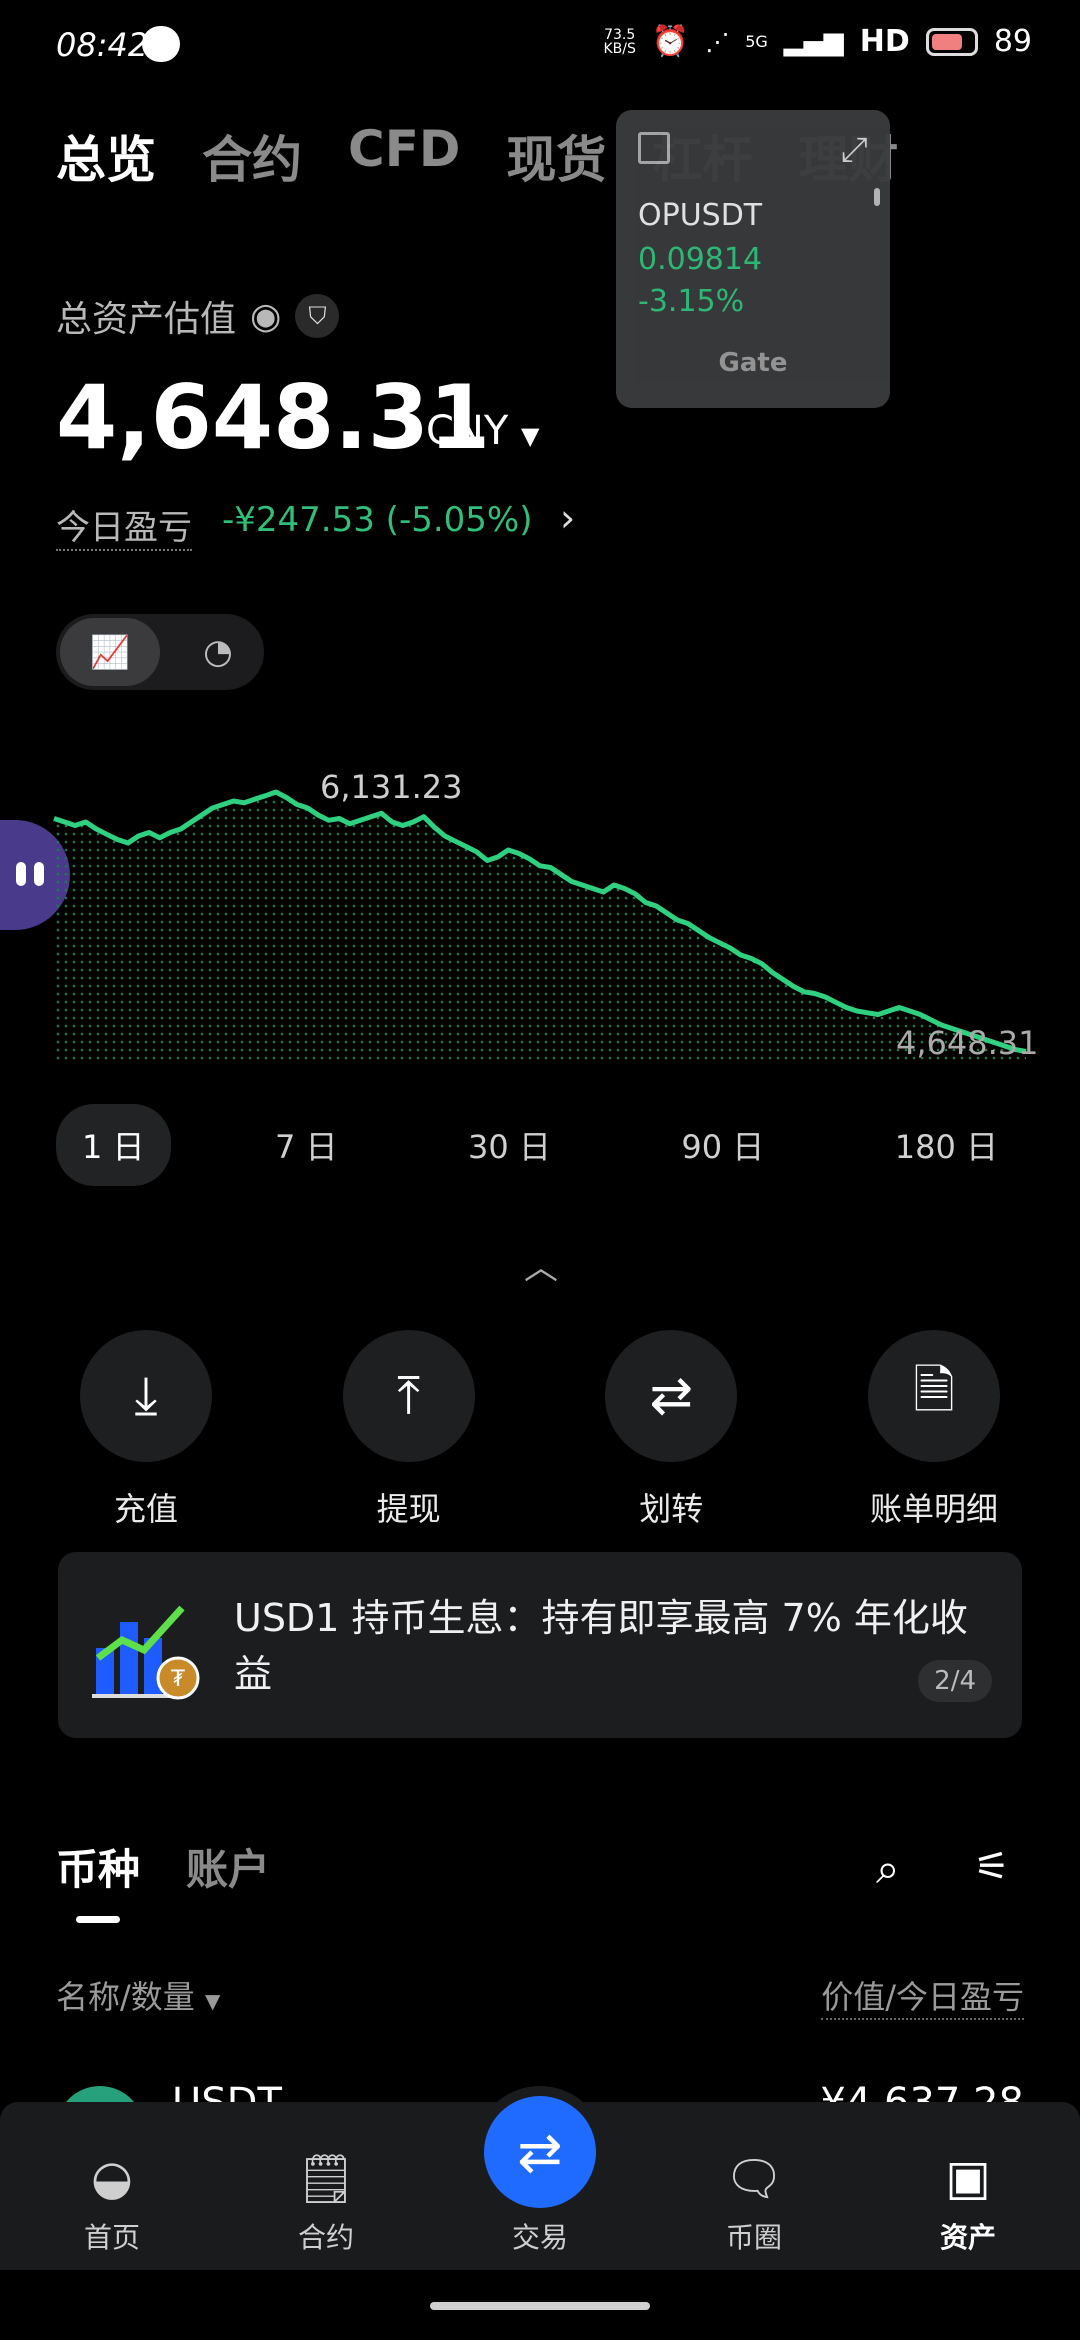  I want to click on total-assets-header: 总资产估值 ◉ ⛉, so click(198, 316).